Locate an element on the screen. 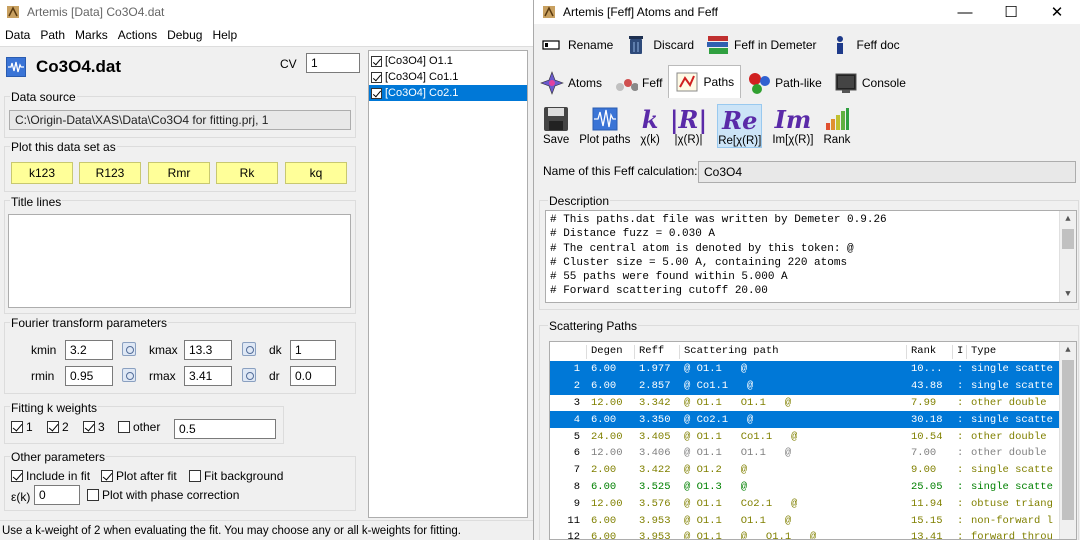  feff-name-field: Co3O4 is located at coordinates (887, 172).